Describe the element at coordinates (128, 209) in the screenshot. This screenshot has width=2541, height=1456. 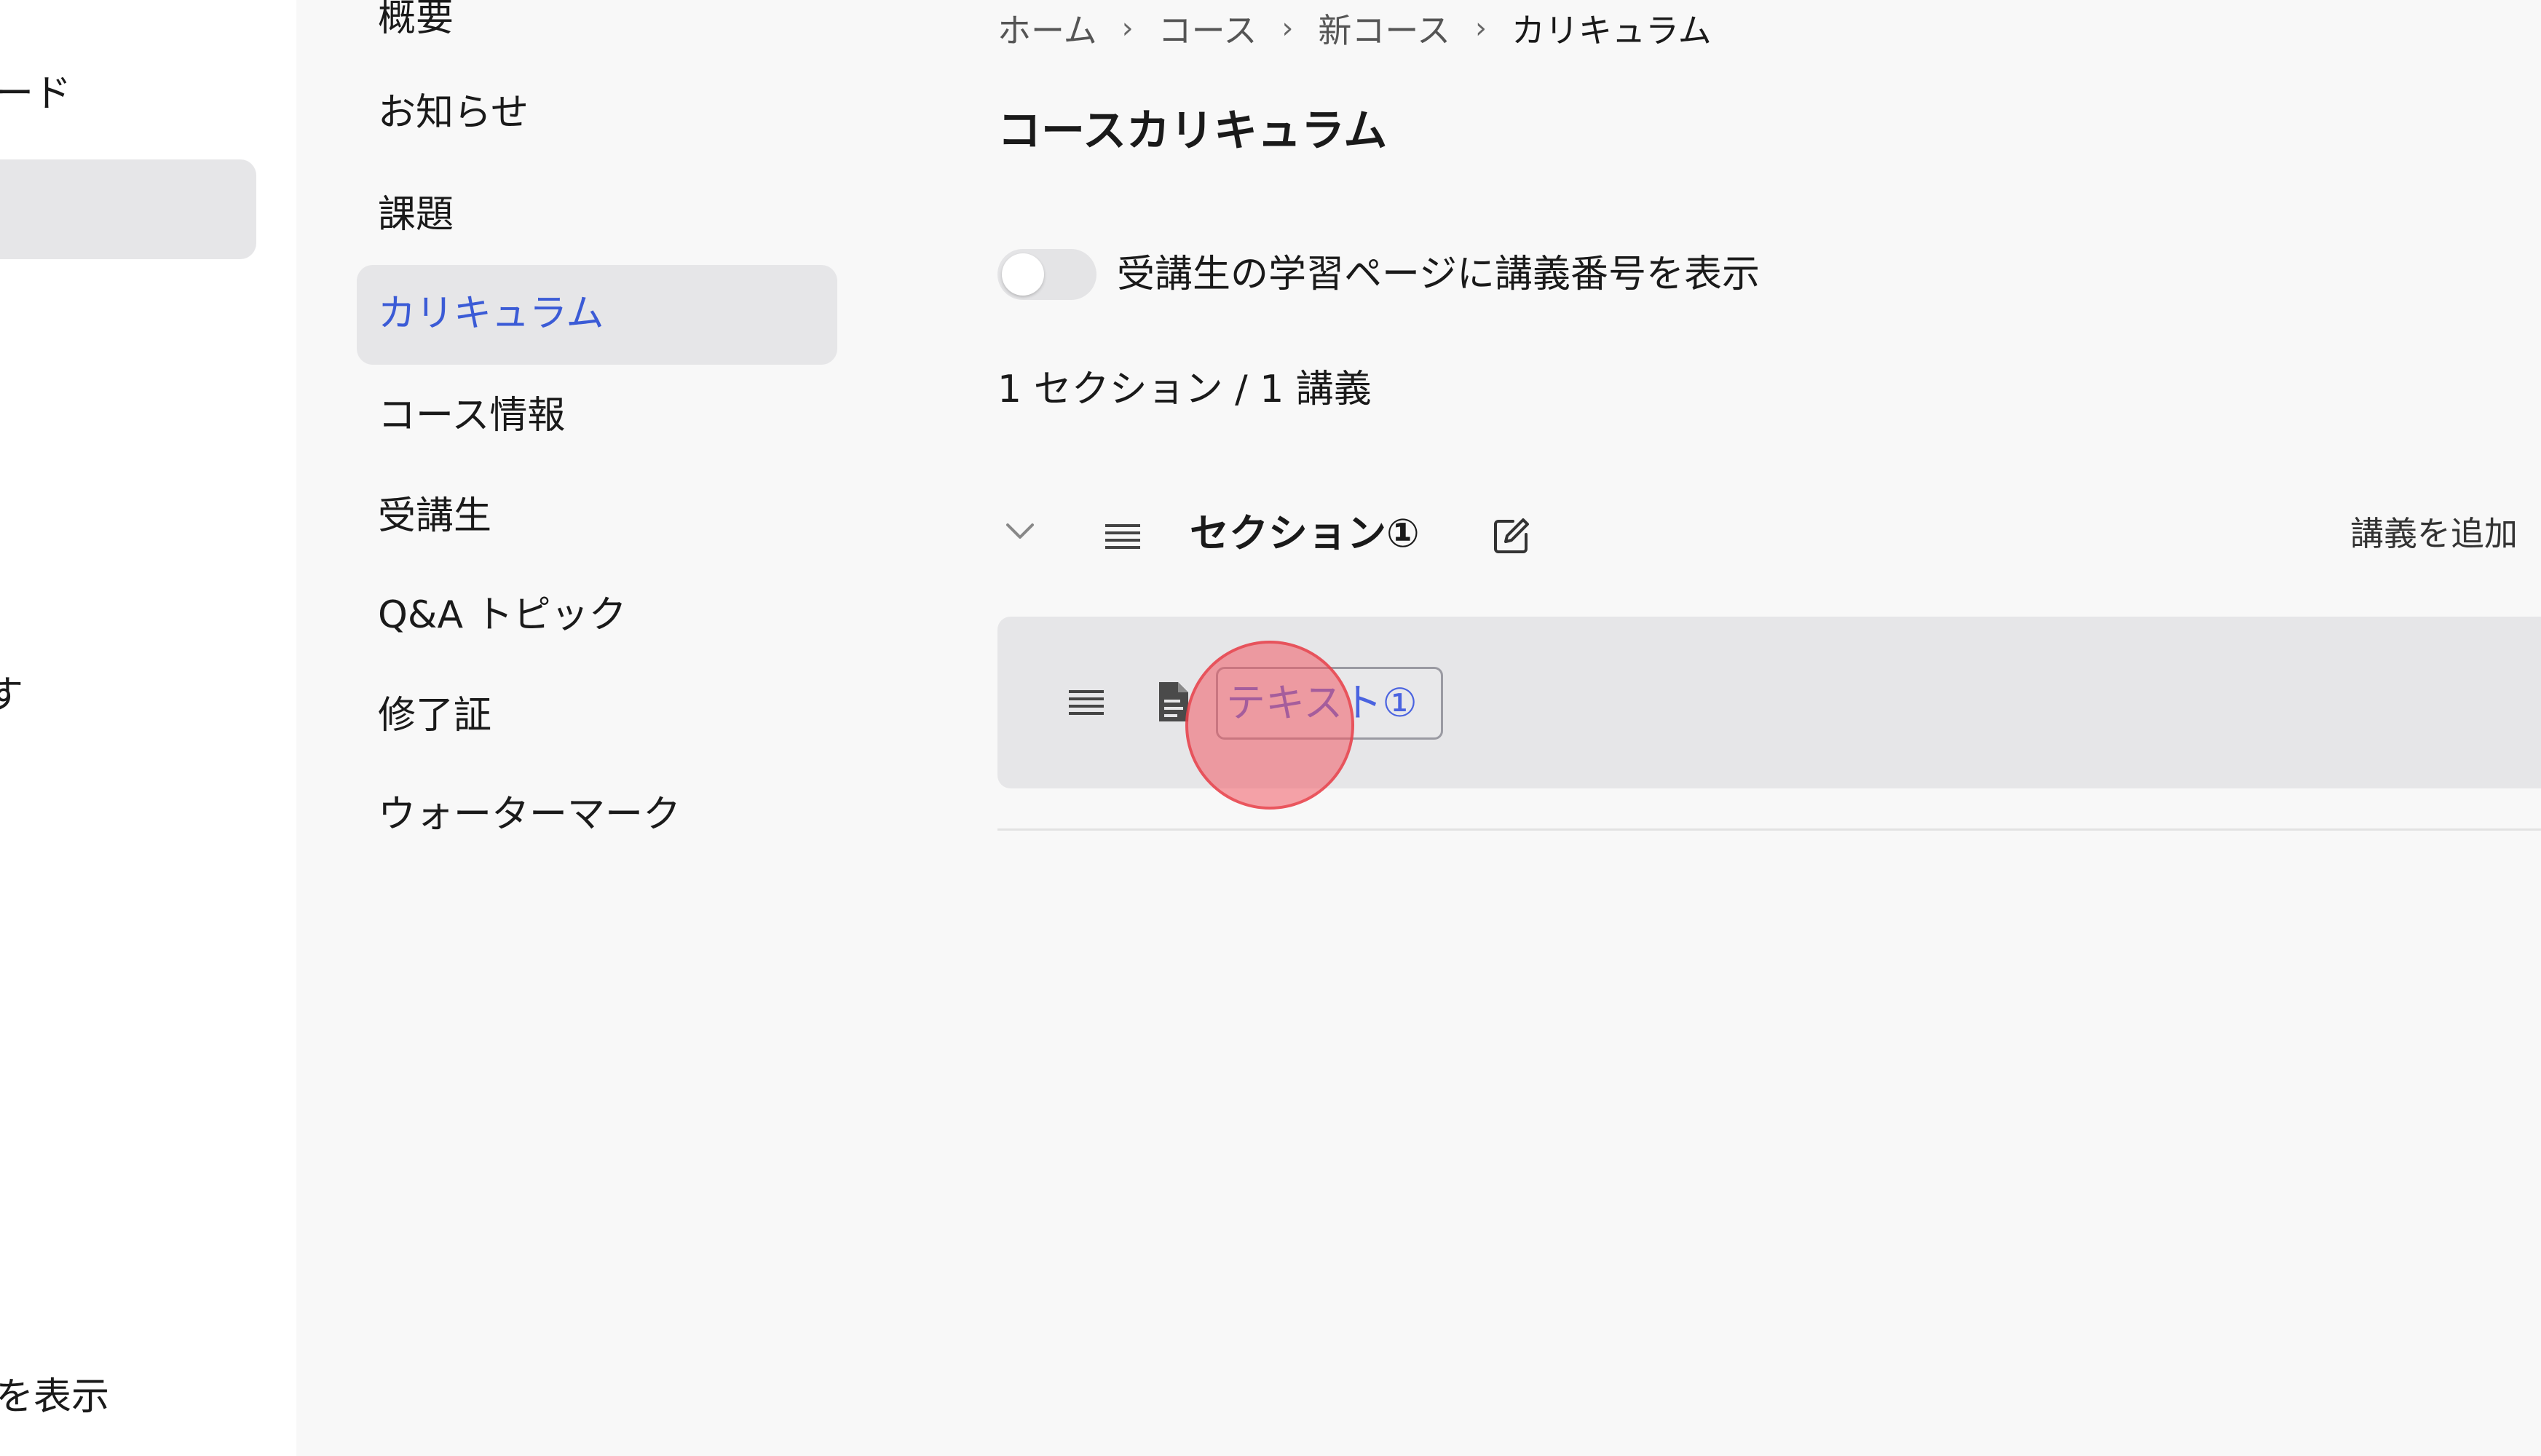
I see `main-nav-item-active` at that location.